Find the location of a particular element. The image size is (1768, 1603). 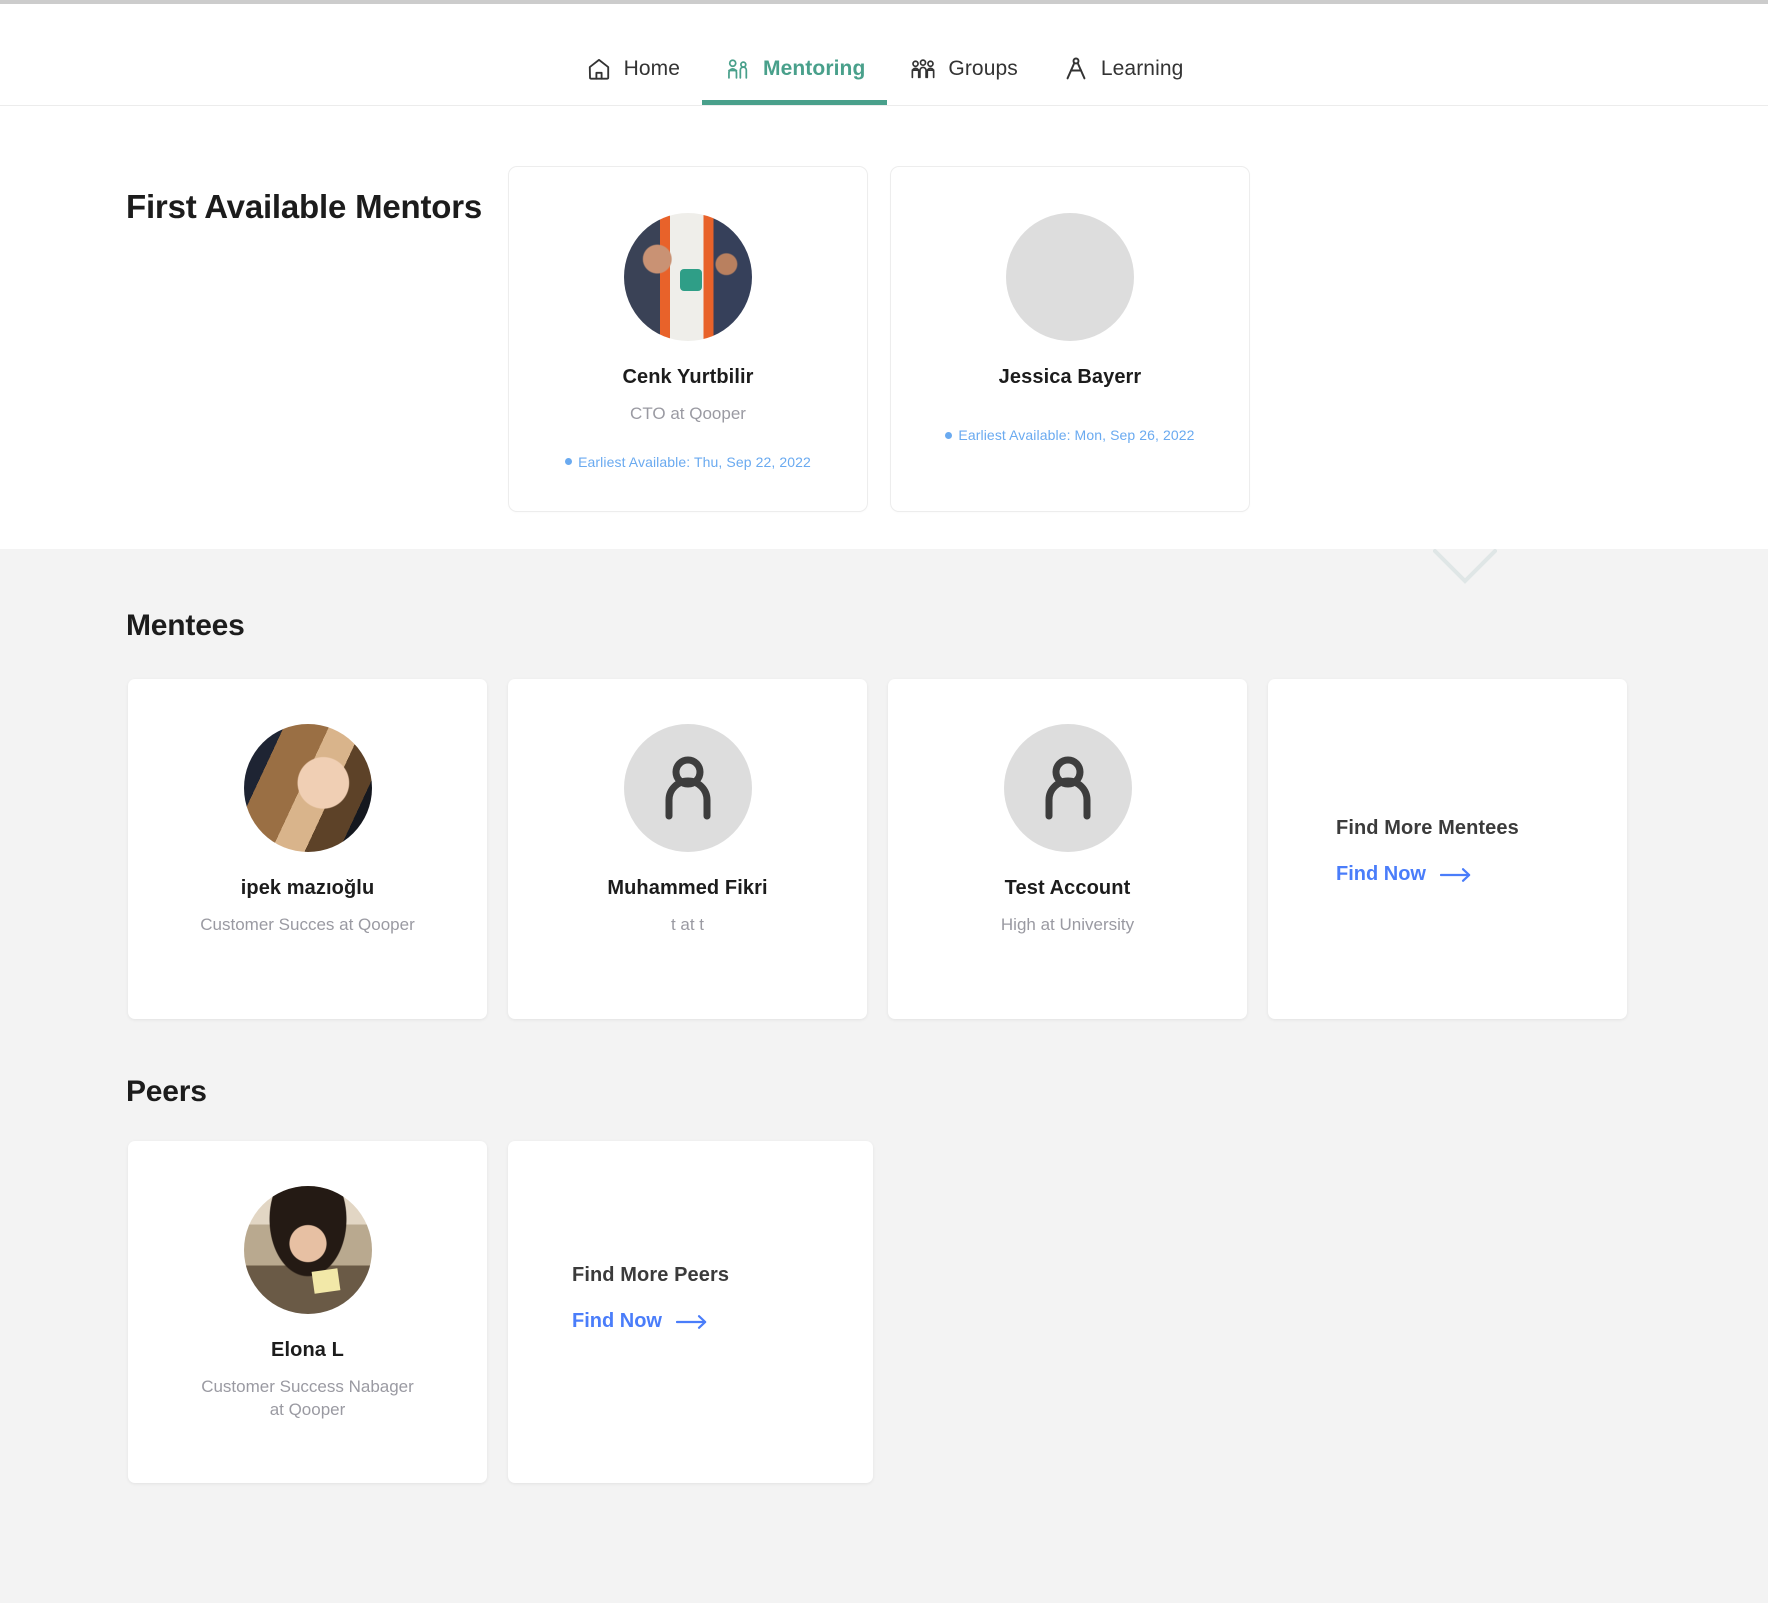

active-tab-indicator is located at coordinates (795, 102).